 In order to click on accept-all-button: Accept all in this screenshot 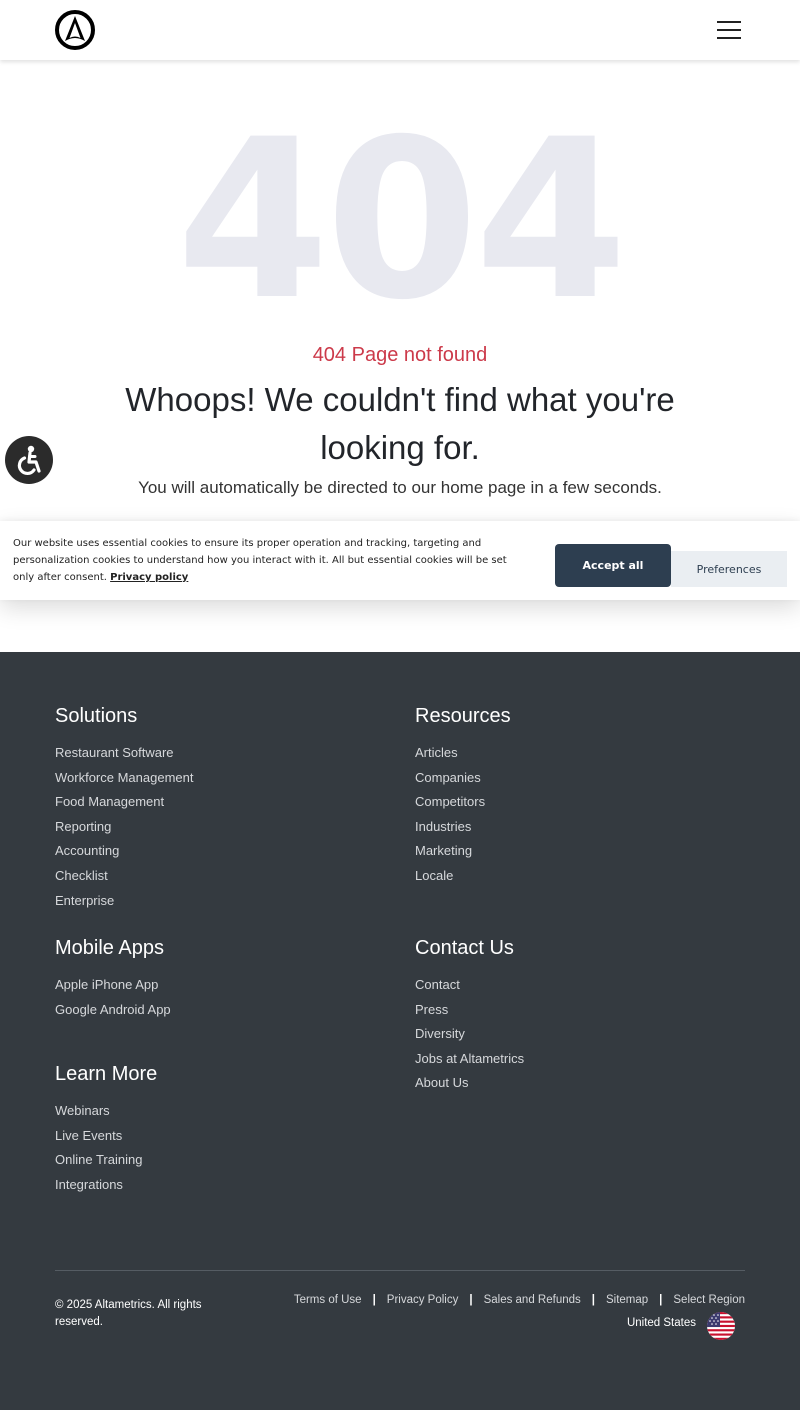, I will do `click(613, 565)`.